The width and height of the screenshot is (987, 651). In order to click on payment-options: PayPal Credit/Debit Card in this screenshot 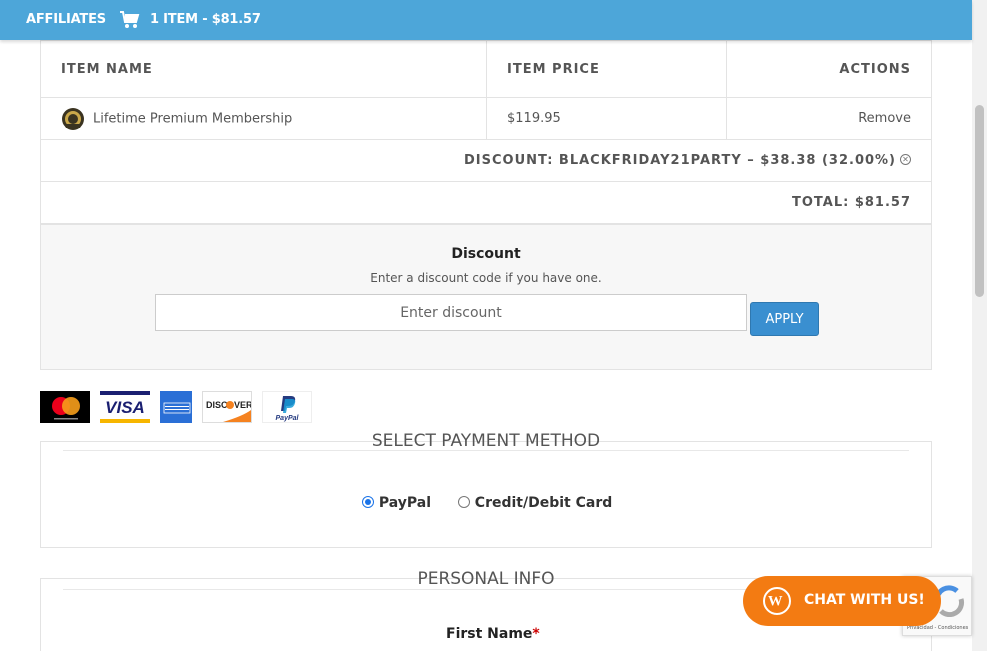, I will do `click(487, 503)`.